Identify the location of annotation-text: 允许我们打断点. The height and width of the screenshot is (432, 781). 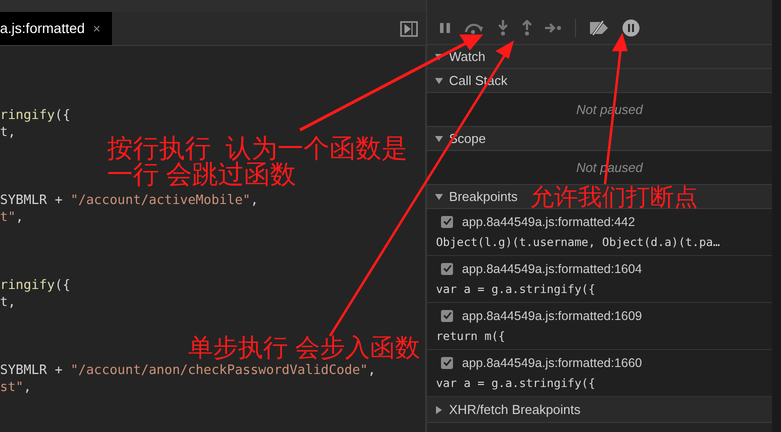
(614, 198).